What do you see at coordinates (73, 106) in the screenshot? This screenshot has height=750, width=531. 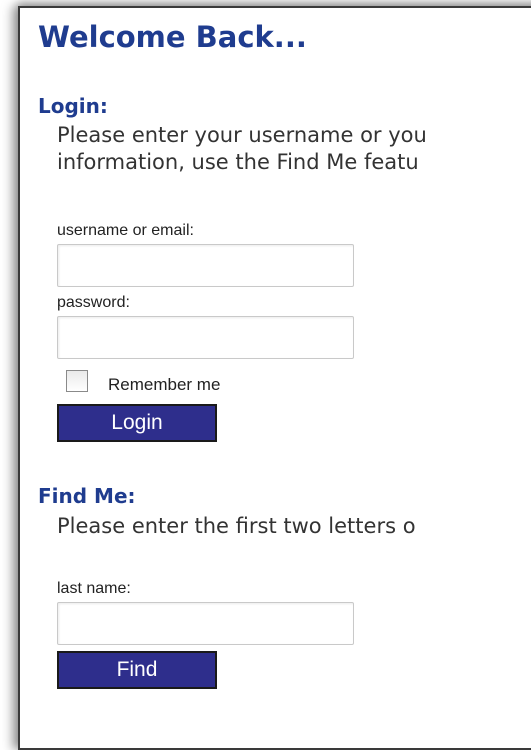 I see `login-section-title: Login:` at bounding box center [73, 106].